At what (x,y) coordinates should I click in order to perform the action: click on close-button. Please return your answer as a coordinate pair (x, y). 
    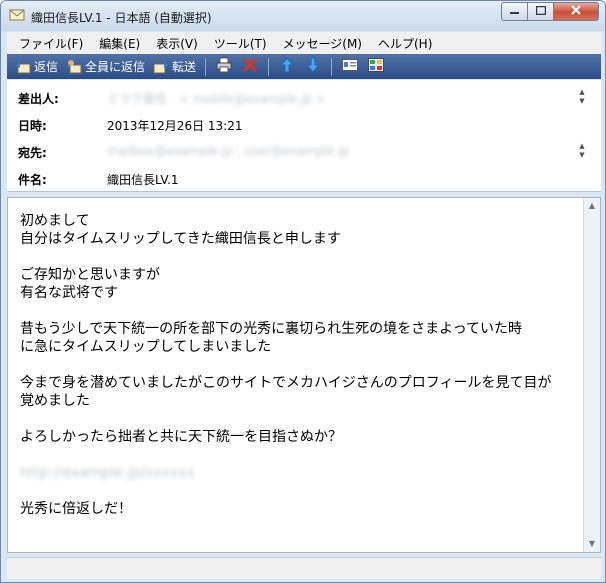
    Looking at the image, I should click on (576, 11).